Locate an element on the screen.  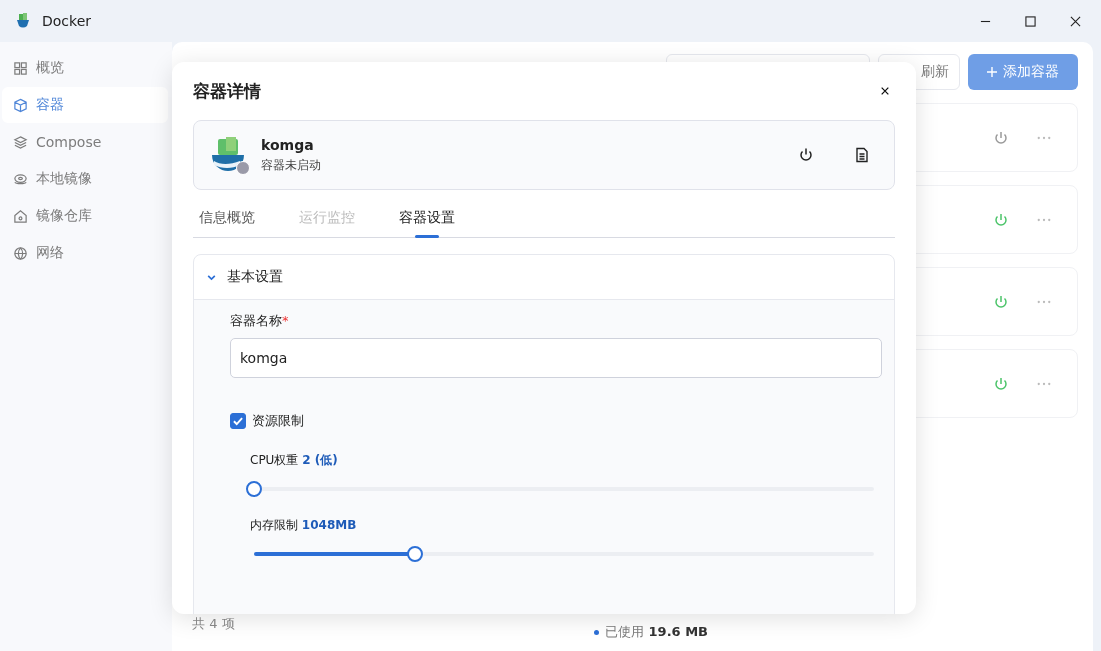
maximize-icon is located at coordinates (1030, 21).